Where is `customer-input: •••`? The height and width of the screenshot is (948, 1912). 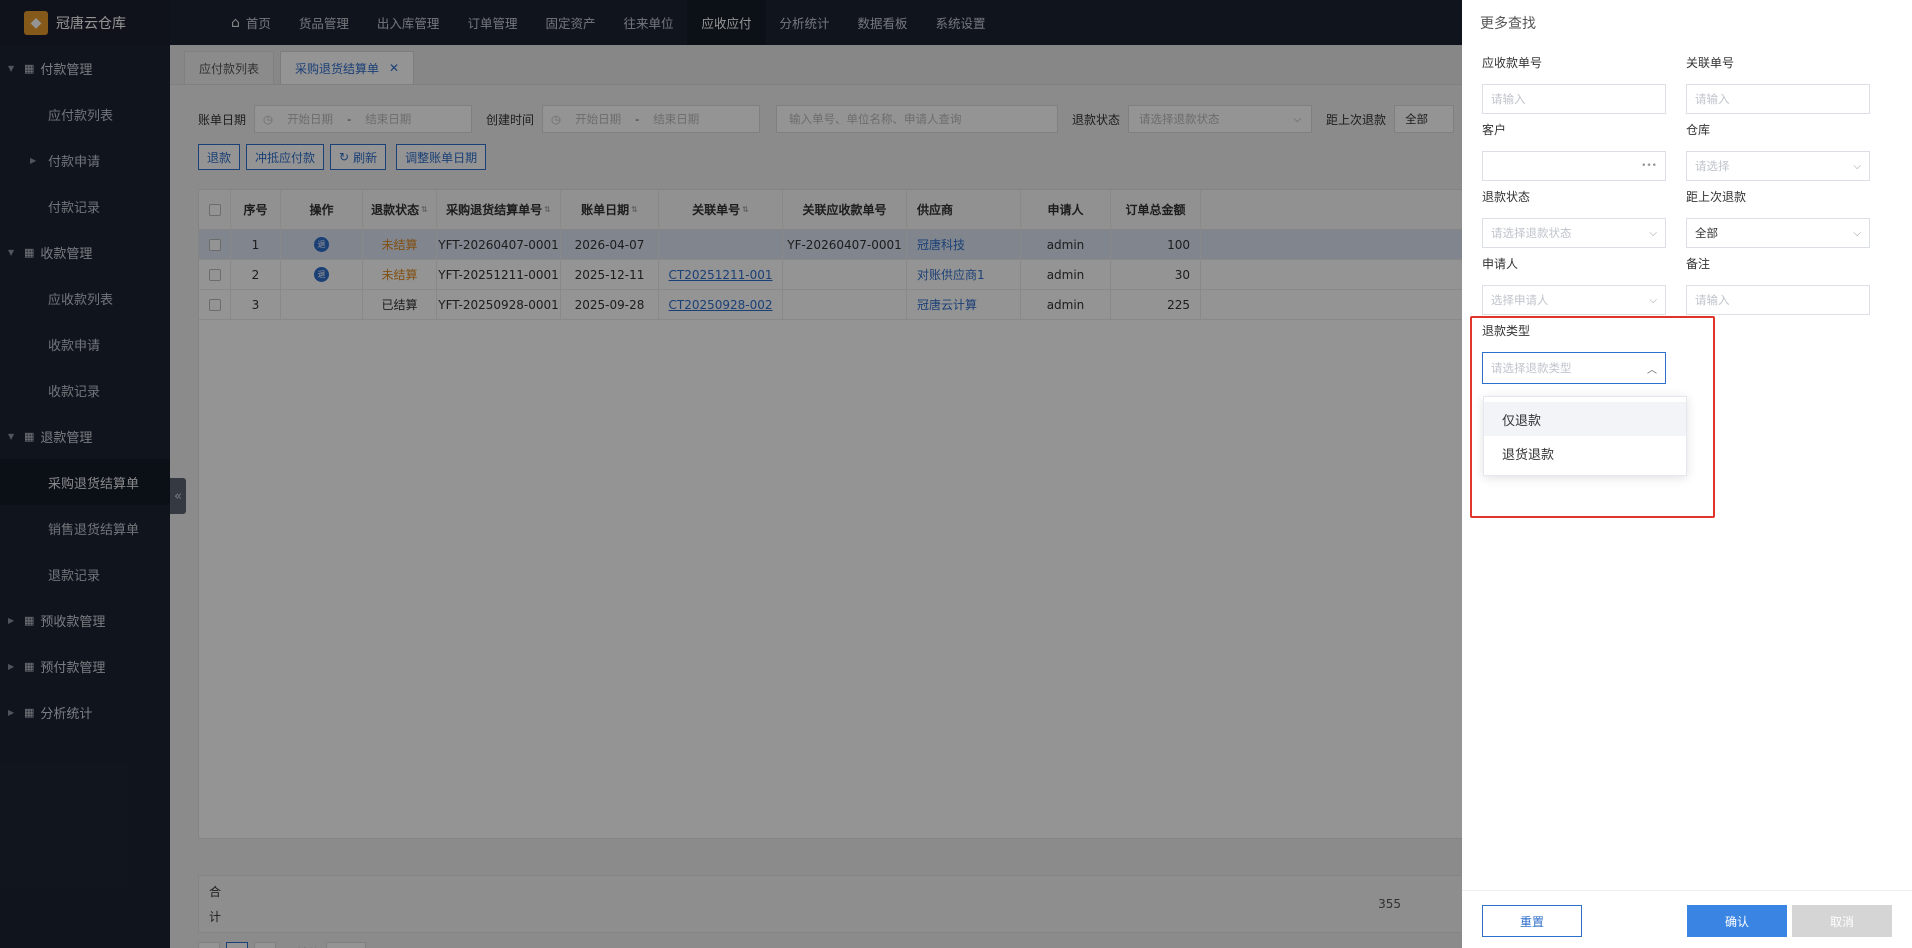 customer-input: ••• is located at coordinates (1574, 166).